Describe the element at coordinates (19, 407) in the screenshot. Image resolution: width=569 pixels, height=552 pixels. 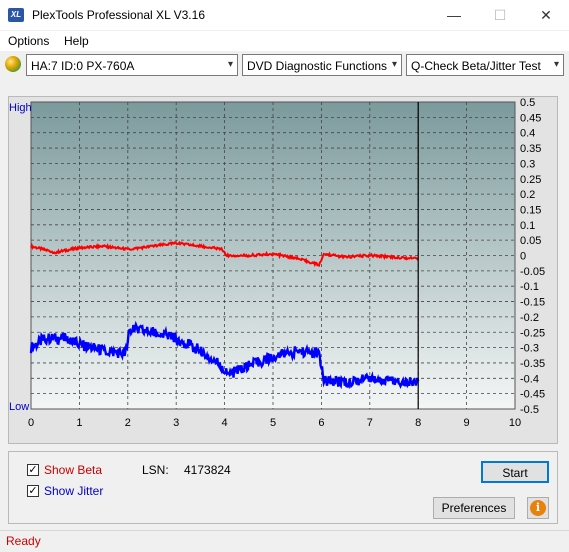
I see `axis-low-label: Low` at that location.